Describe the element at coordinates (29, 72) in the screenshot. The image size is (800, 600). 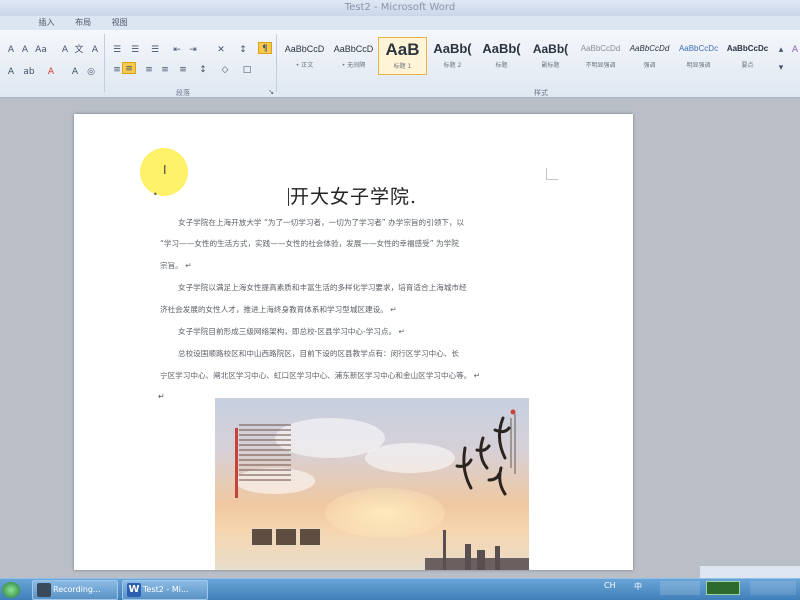
I see `highlight-icon: ab` at that location.